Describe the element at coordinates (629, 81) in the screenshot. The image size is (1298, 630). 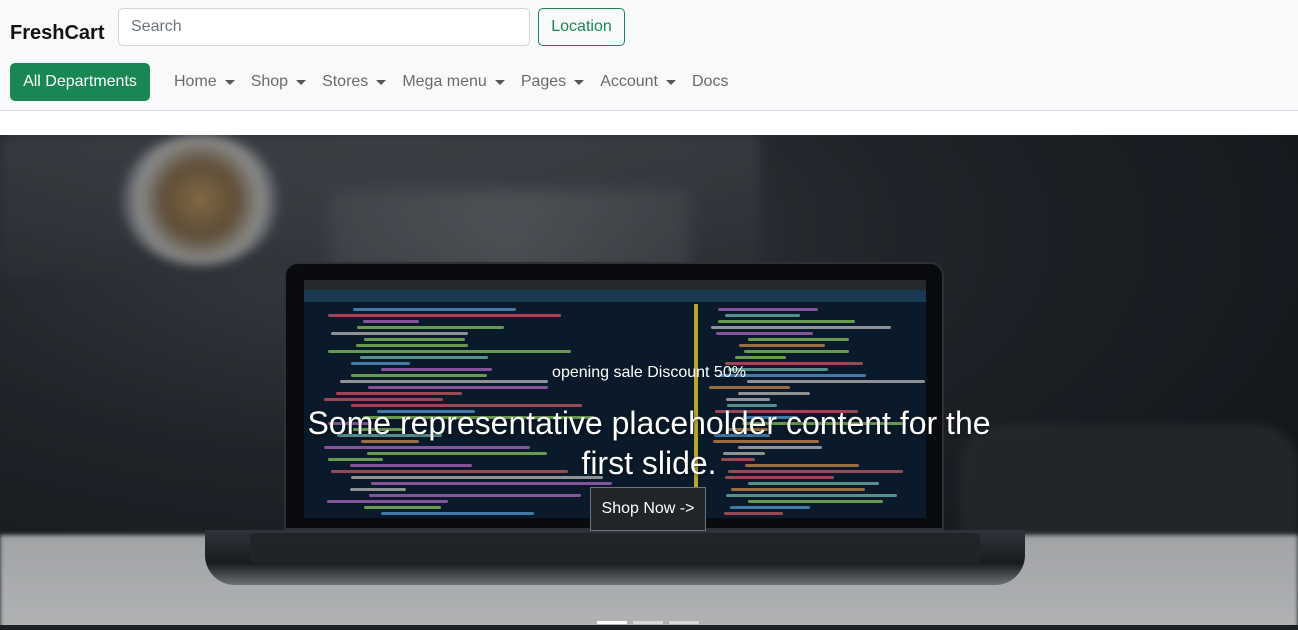
I see `nav-item-label: Account` at that location.